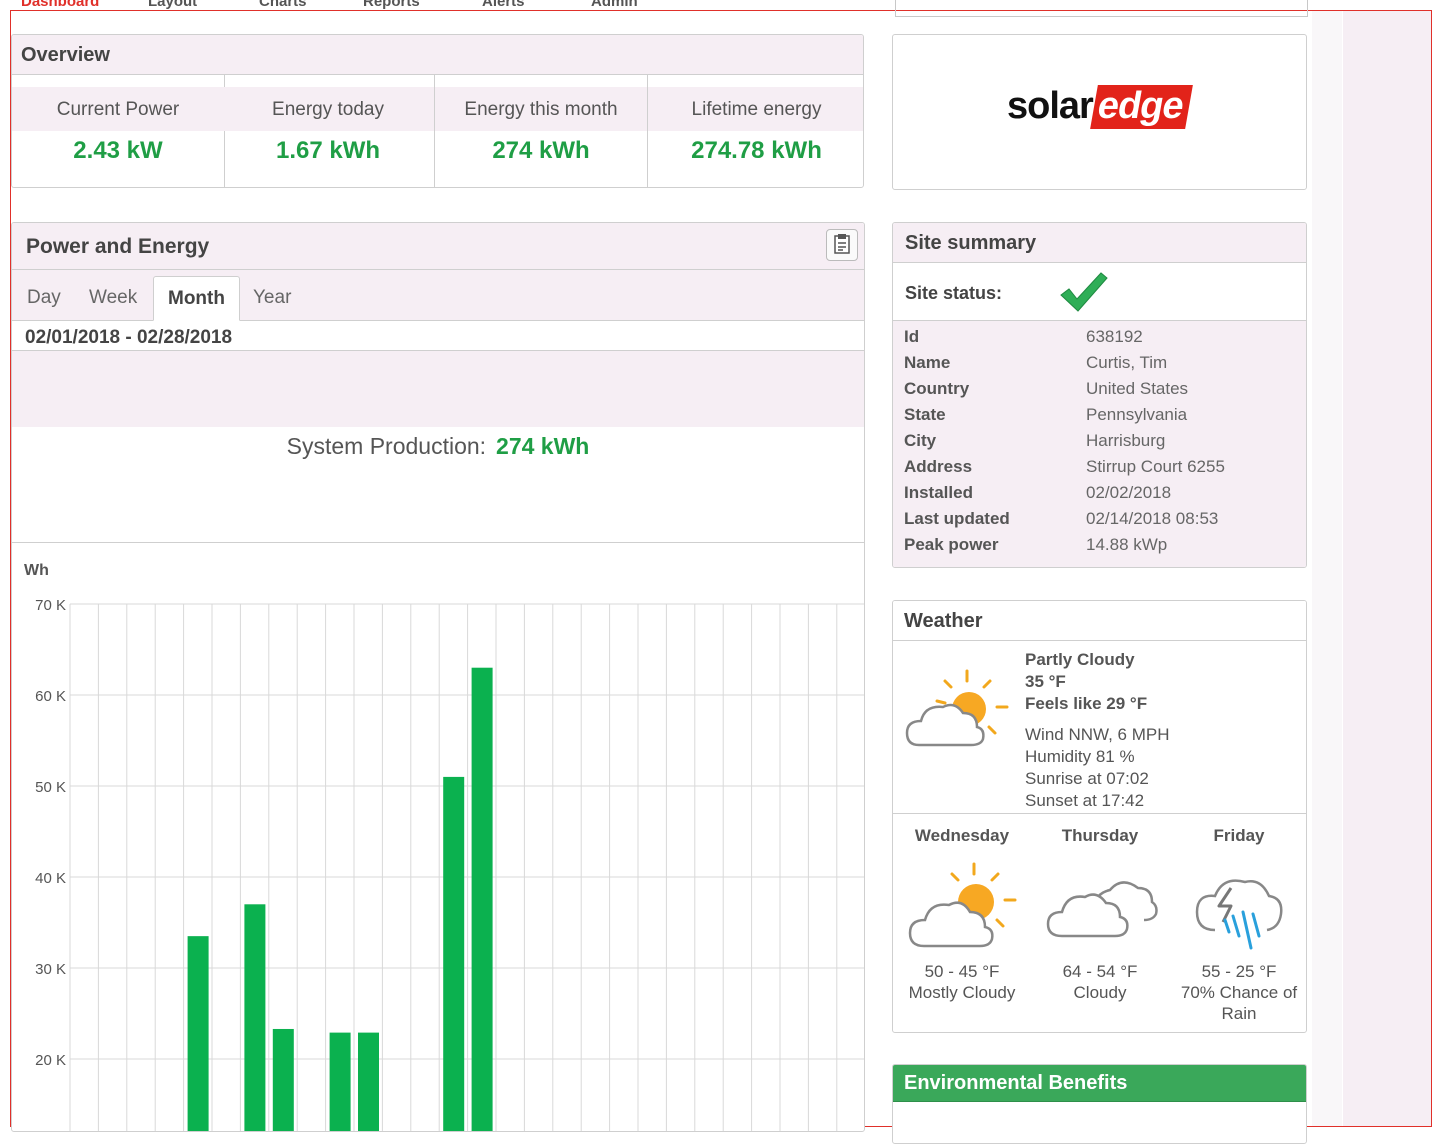  Describe the element at coordinates (756, 150) in the screenshot. I see `kpi-value: 274.78 kWh` at that location.